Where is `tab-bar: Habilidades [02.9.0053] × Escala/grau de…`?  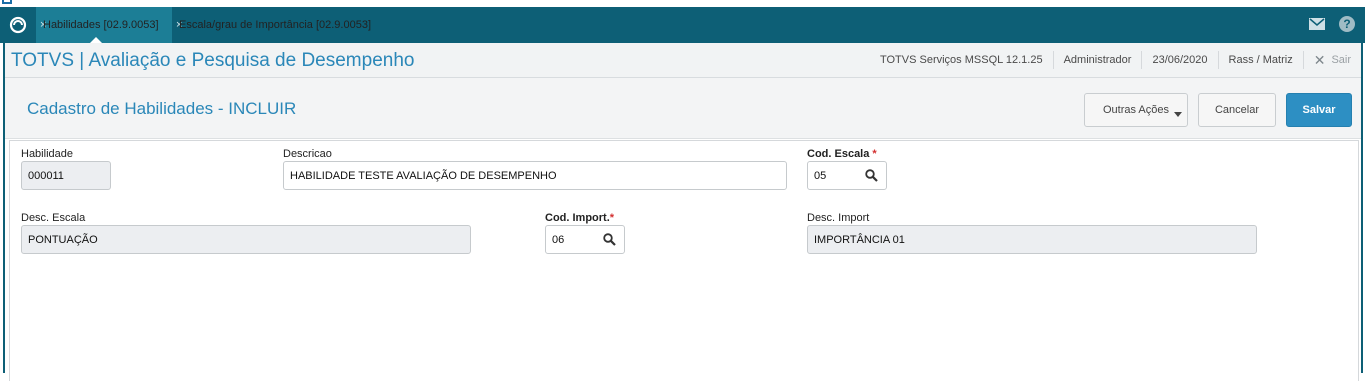 tab-bar: Habilidades [02.9.0053] × Escala/grau de… is located at coordinates (682, 25).